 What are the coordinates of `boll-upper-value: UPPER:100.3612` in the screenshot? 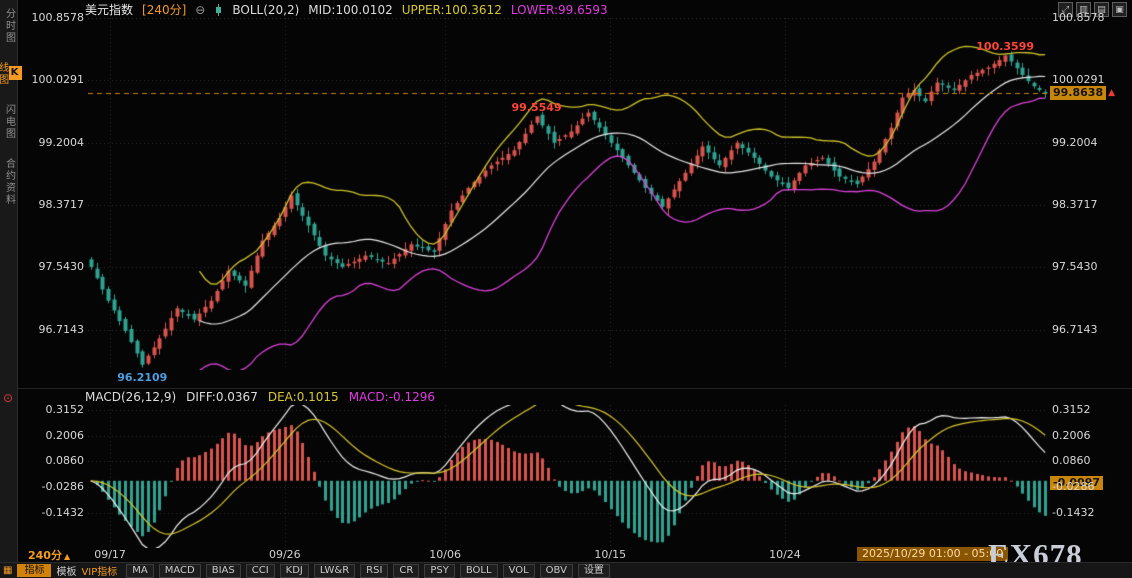 It's located at (451, 9).